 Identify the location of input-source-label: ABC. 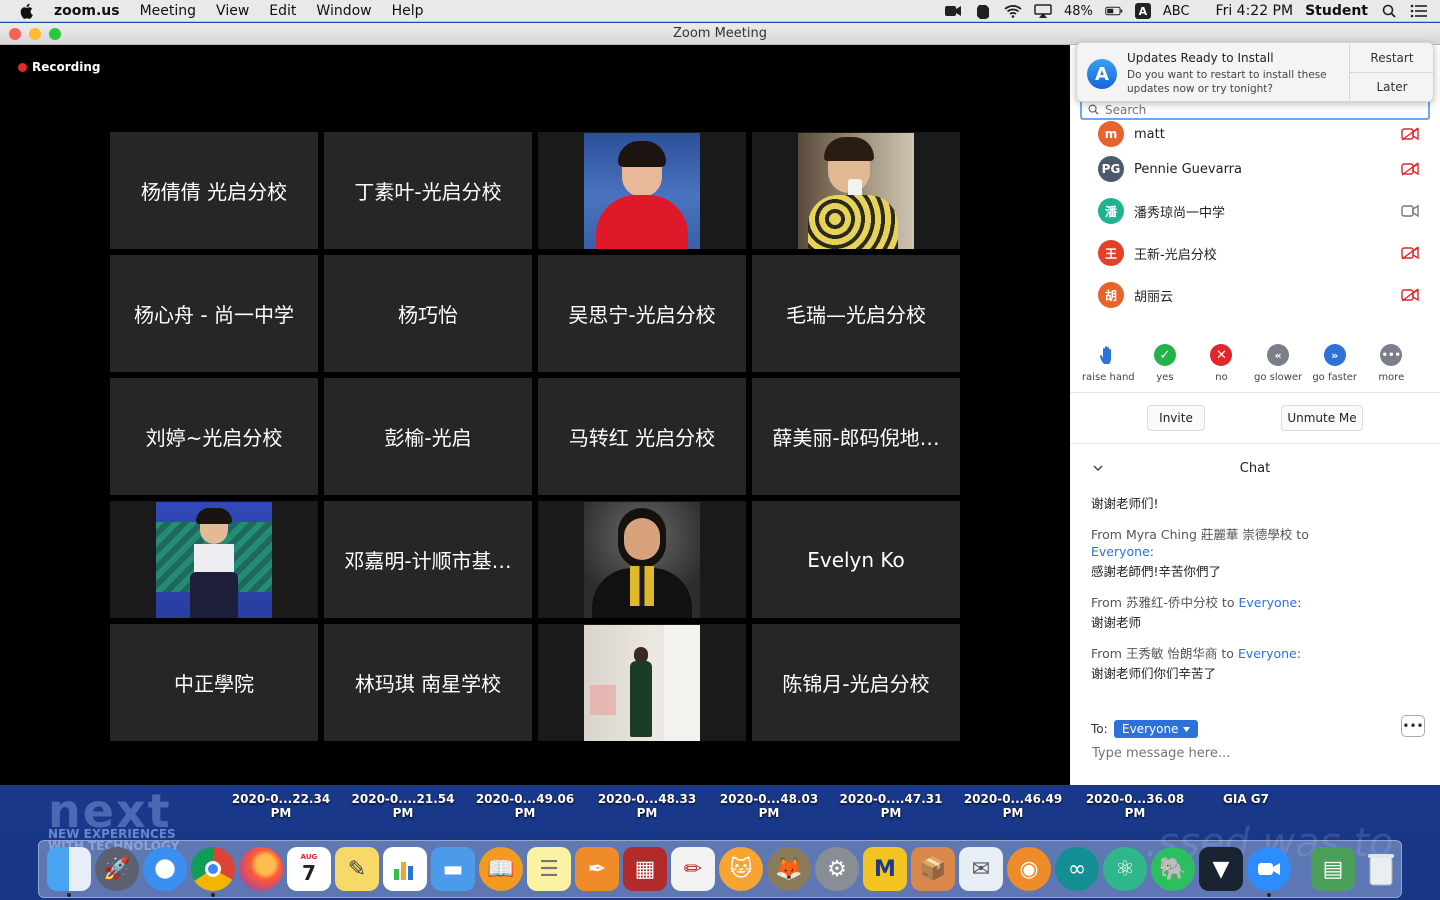
(1176, 11).